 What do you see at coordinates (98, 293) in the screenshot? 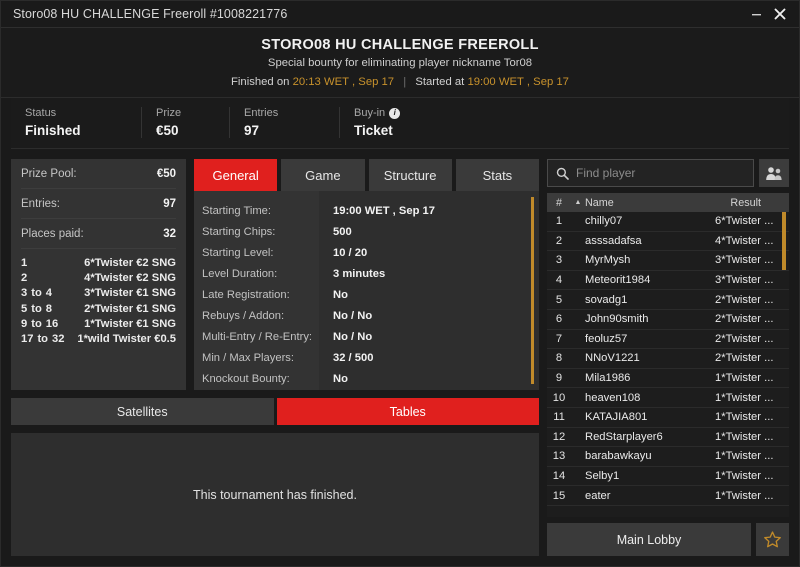
I see `payout-row: 3 to 4 3*Twister €1 SNG` at bounding box center [98, 293].